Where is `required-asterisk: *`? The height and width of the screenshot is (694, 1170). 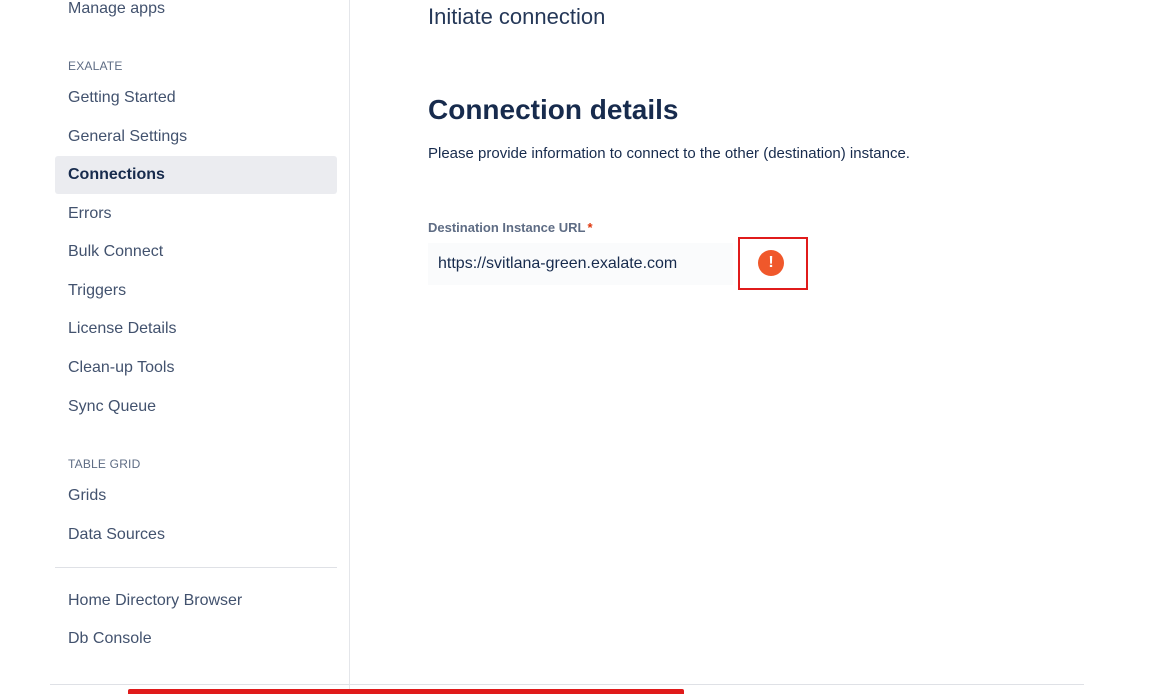
required-asterisk: * is located at coordinates (590, 227).